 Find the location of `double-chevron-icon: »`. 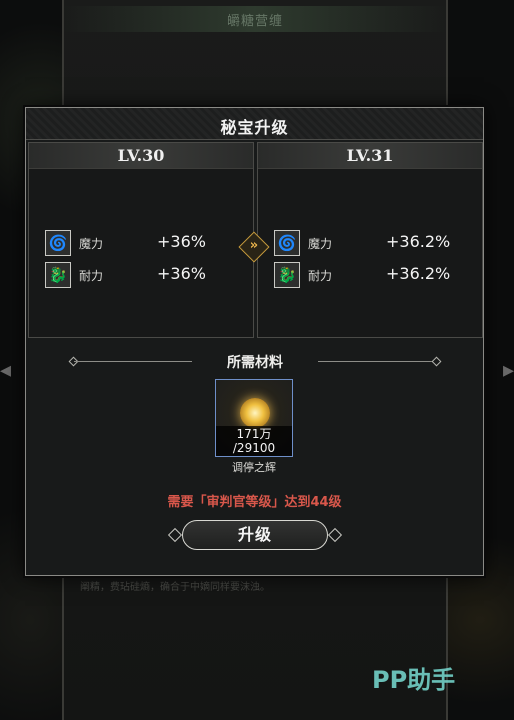

double-chevron-icon: » is located at coordinates (254, 245).